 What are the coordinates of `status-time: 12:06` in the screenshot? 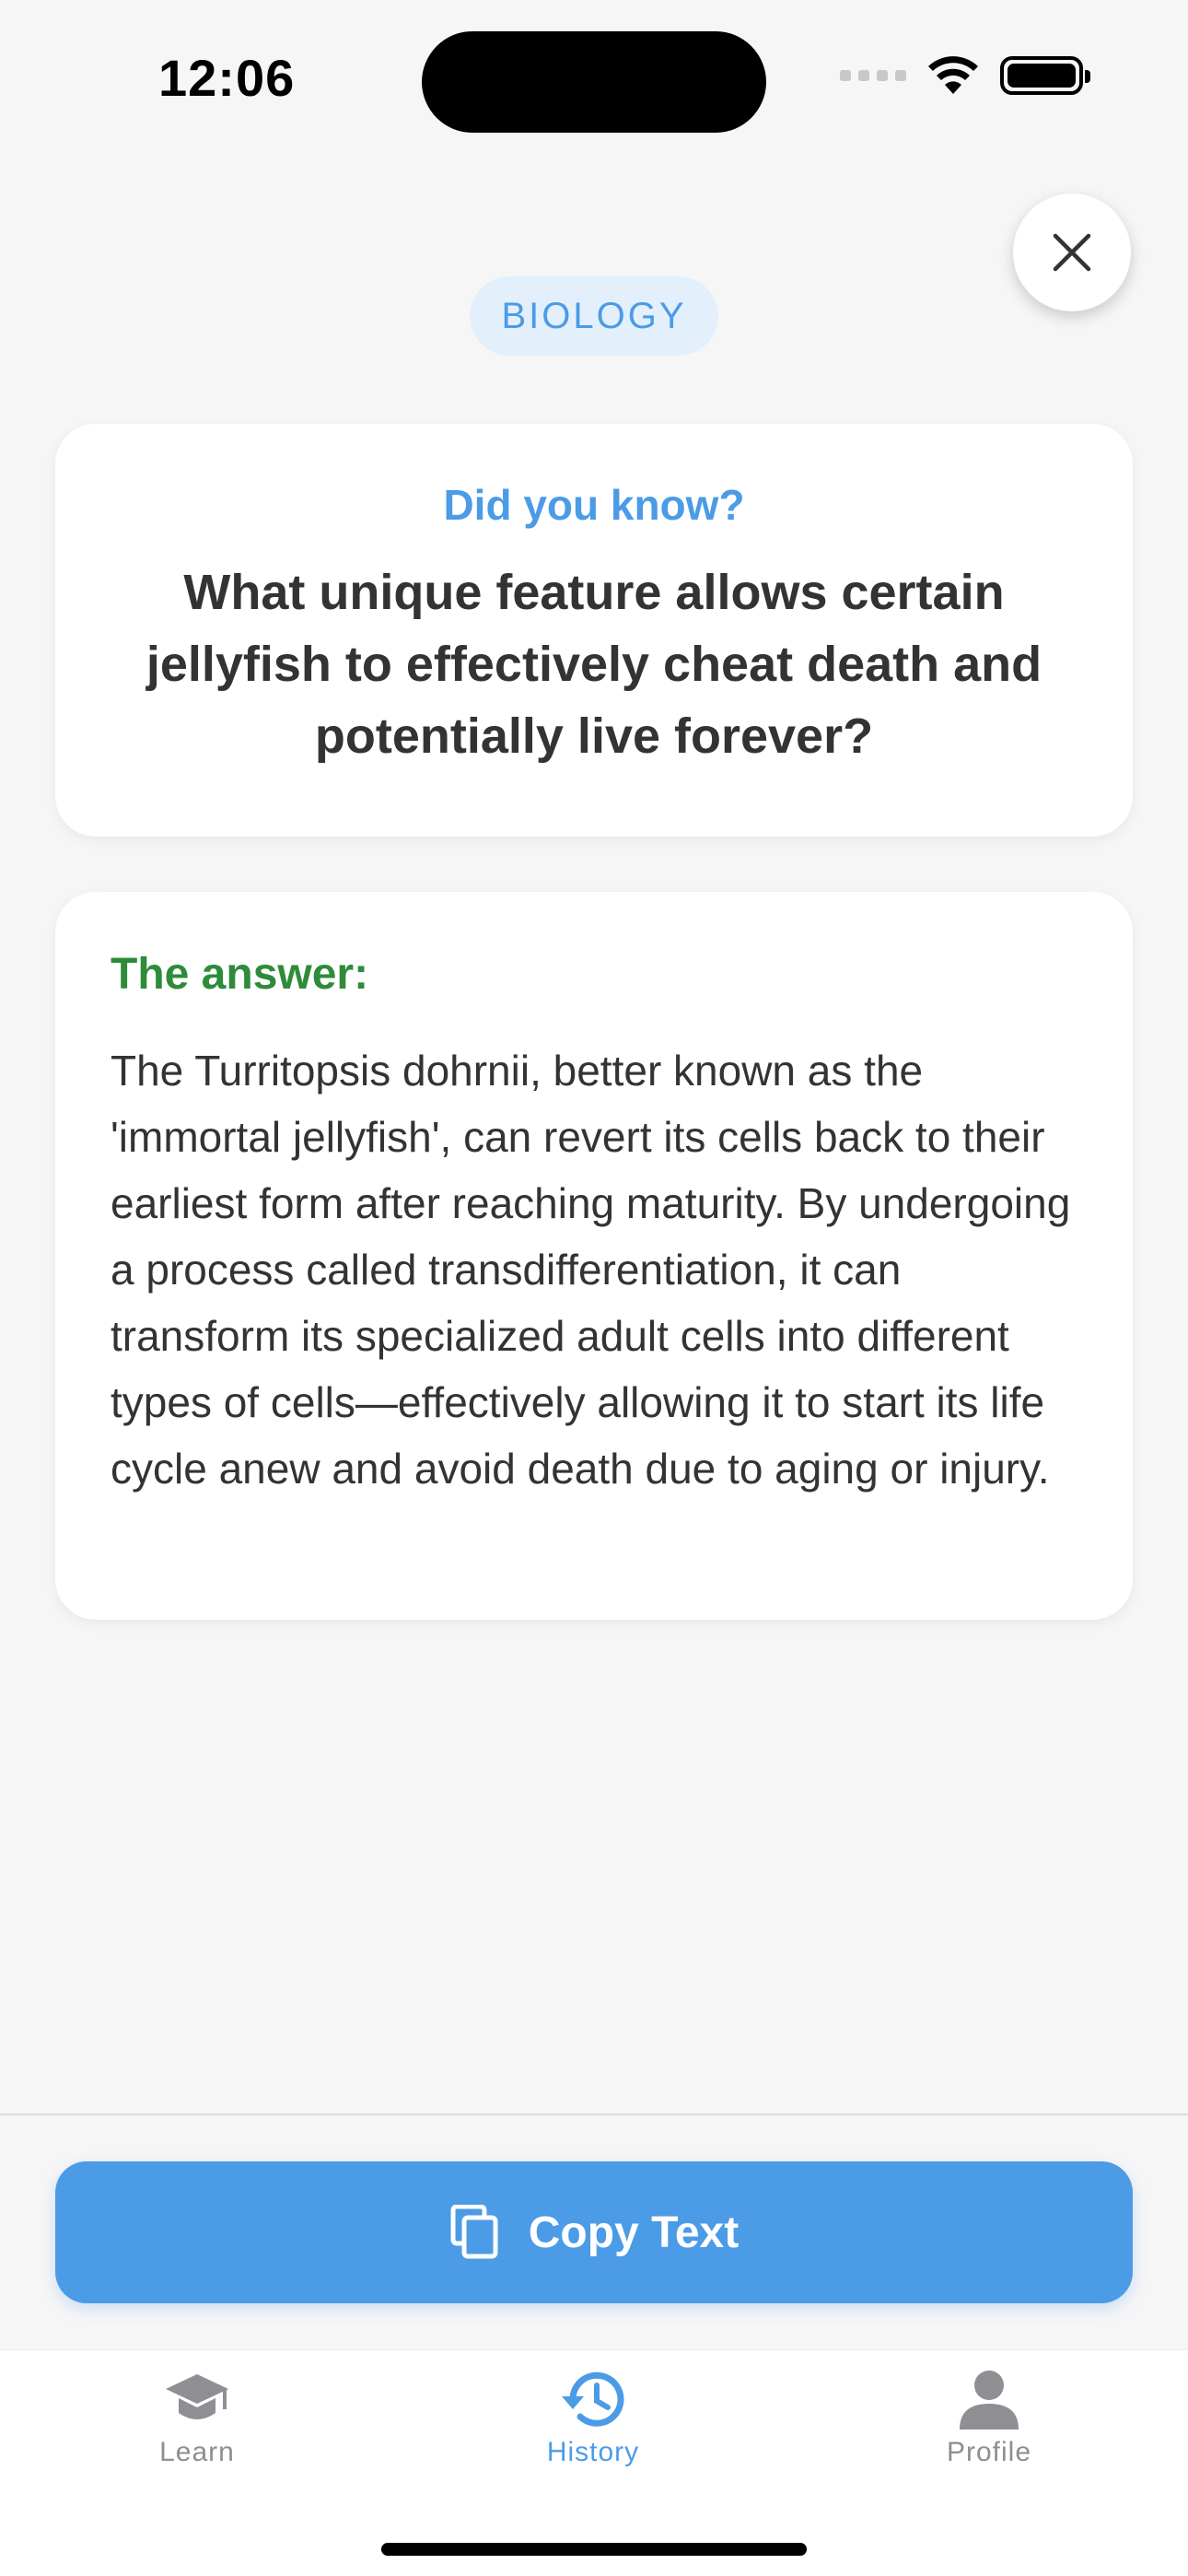 It's located at (227, 78).